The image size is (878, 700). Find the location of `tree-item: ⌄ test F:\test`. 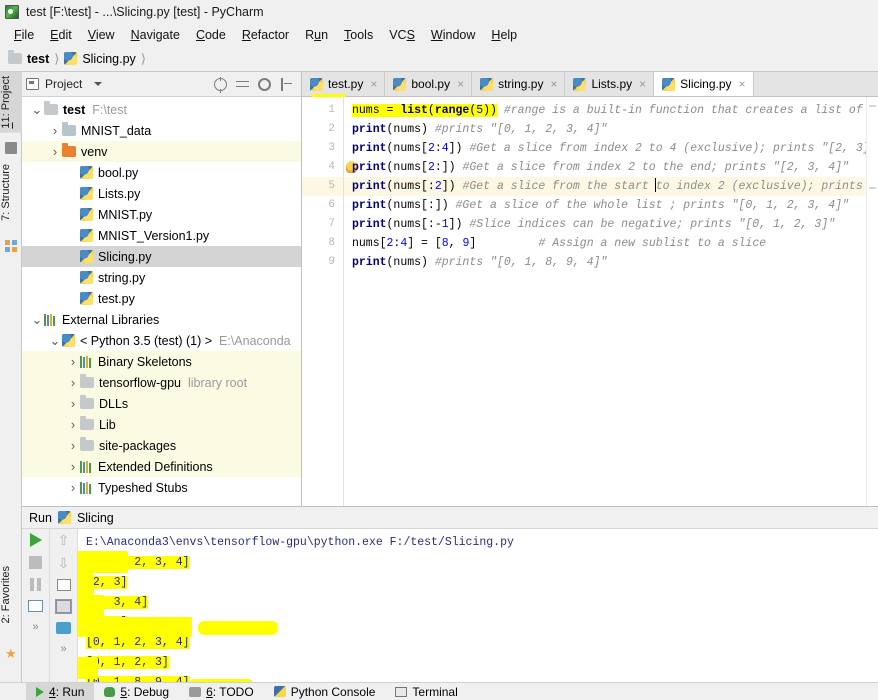

tree-item: ⌄ test F:\test is located at coordinates (161, 109).